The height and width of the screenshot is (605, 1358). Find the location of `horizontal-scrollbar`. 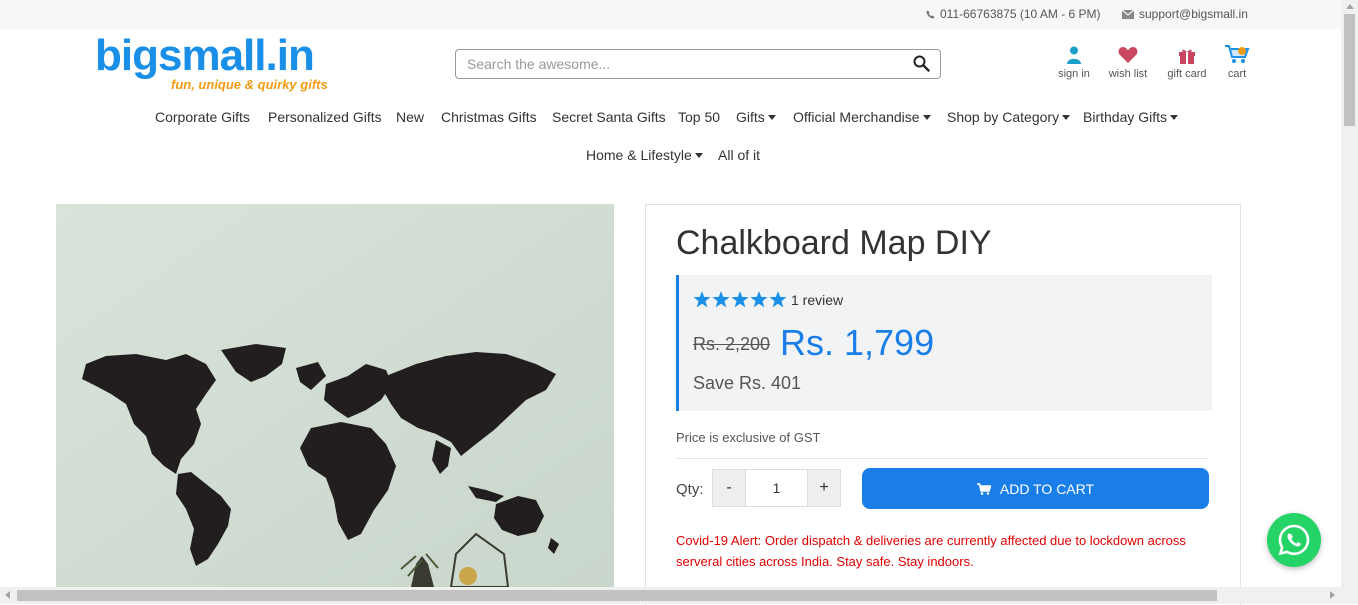

horizontal-scrollbar is located at coordinates (670, 595).